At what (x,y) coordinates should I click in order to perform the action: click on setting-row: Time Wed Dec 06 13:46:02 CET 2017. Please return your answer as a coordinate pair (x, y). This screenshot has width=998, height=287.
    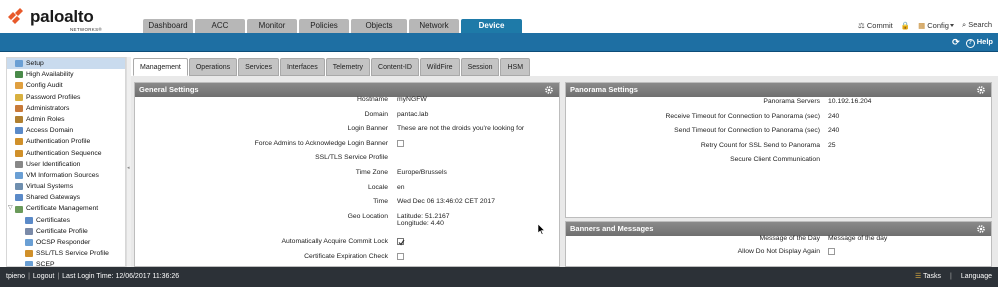
    Looking at the image, I should click on (347, 204).